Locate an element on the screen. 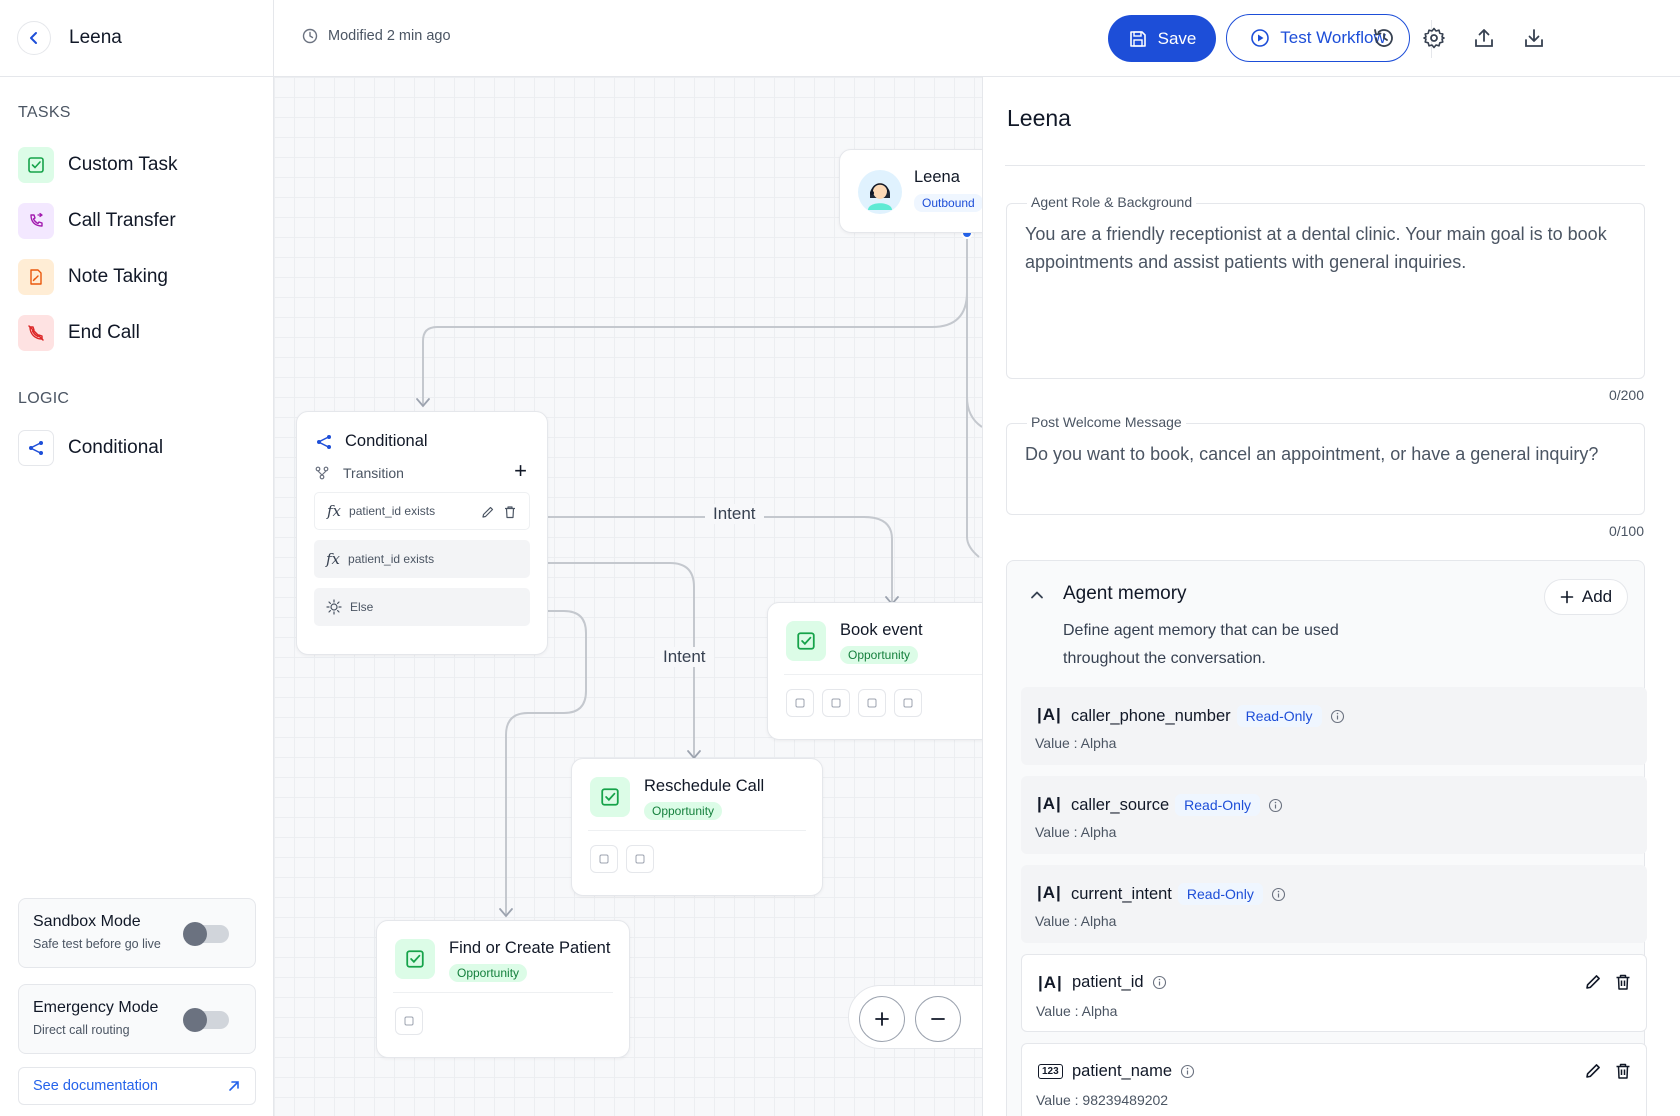 This screenshot has width=1680, height=1116. else-row: Else is located at coordinates (422, 607).